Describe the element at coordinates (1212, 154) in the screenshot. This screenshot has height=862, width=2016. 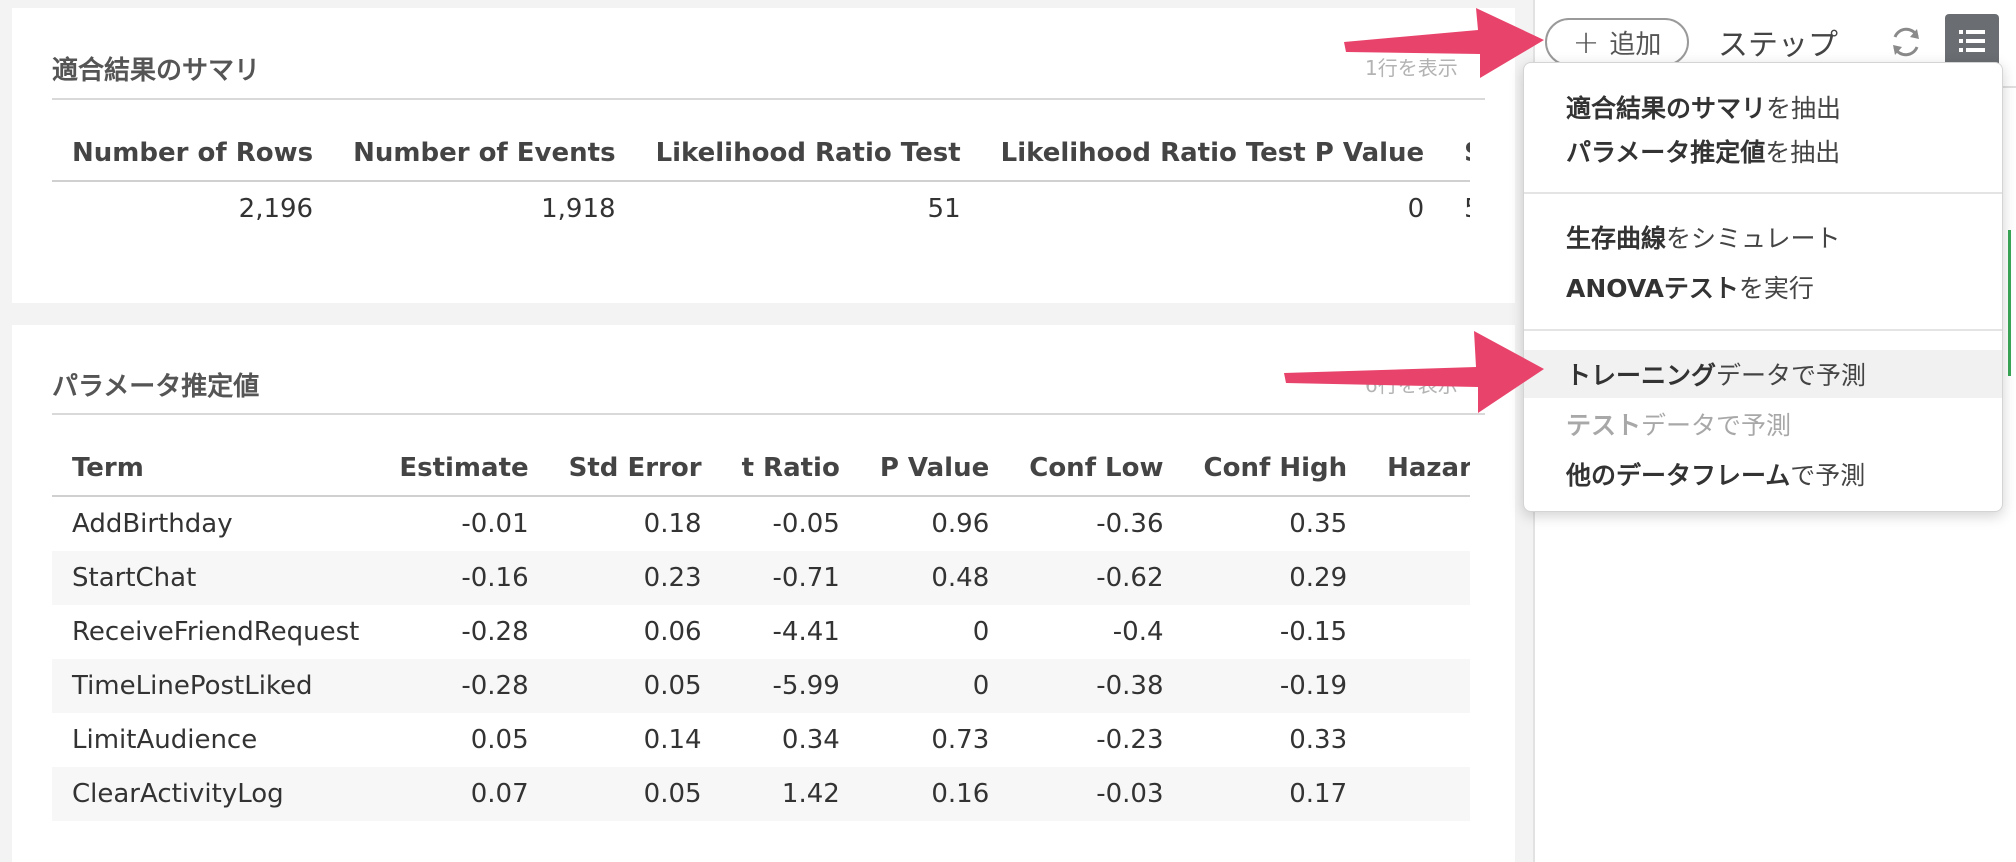
I see `summary-header: Likelihood Ratio Test P Value` at that location.